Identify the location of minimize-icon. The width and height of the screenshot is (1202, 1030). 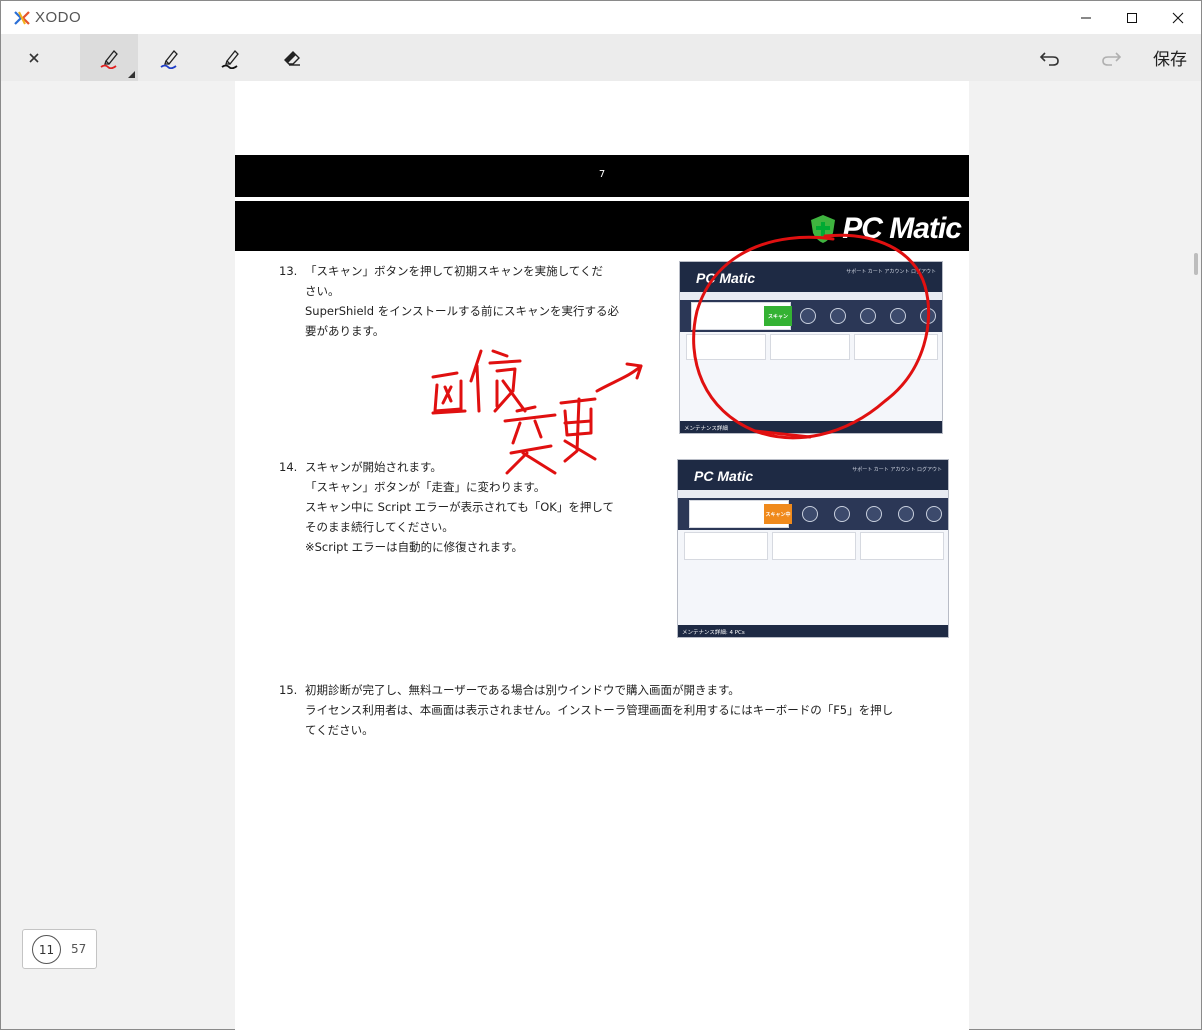
(1086, 18).